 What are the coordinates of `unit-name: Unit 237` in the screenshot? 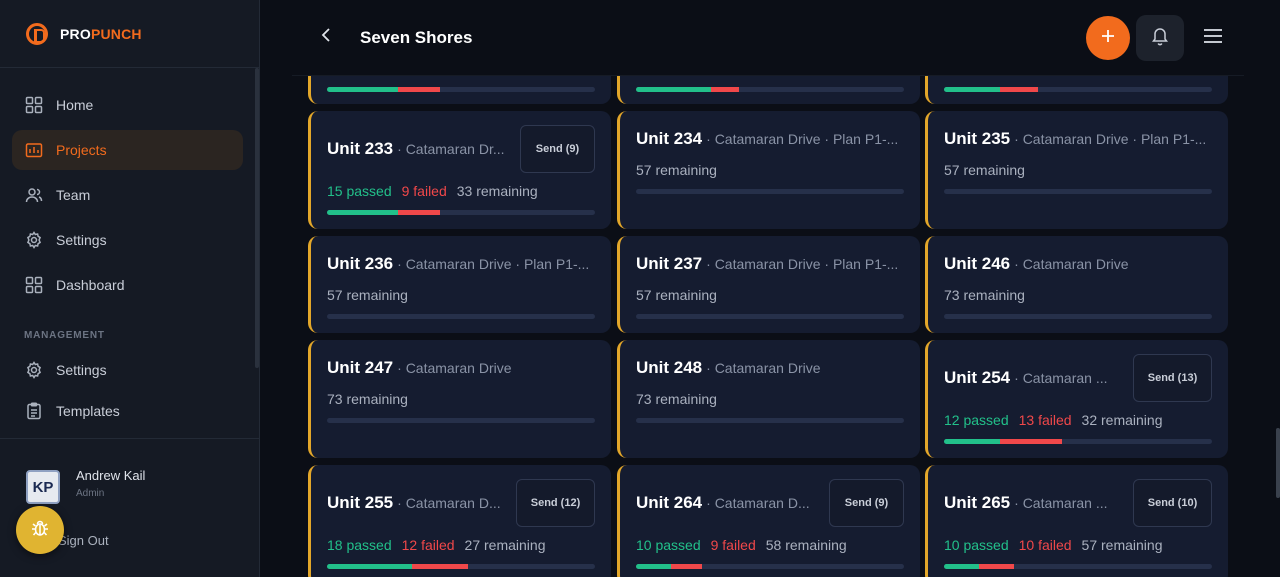 It's located at (669, 263).